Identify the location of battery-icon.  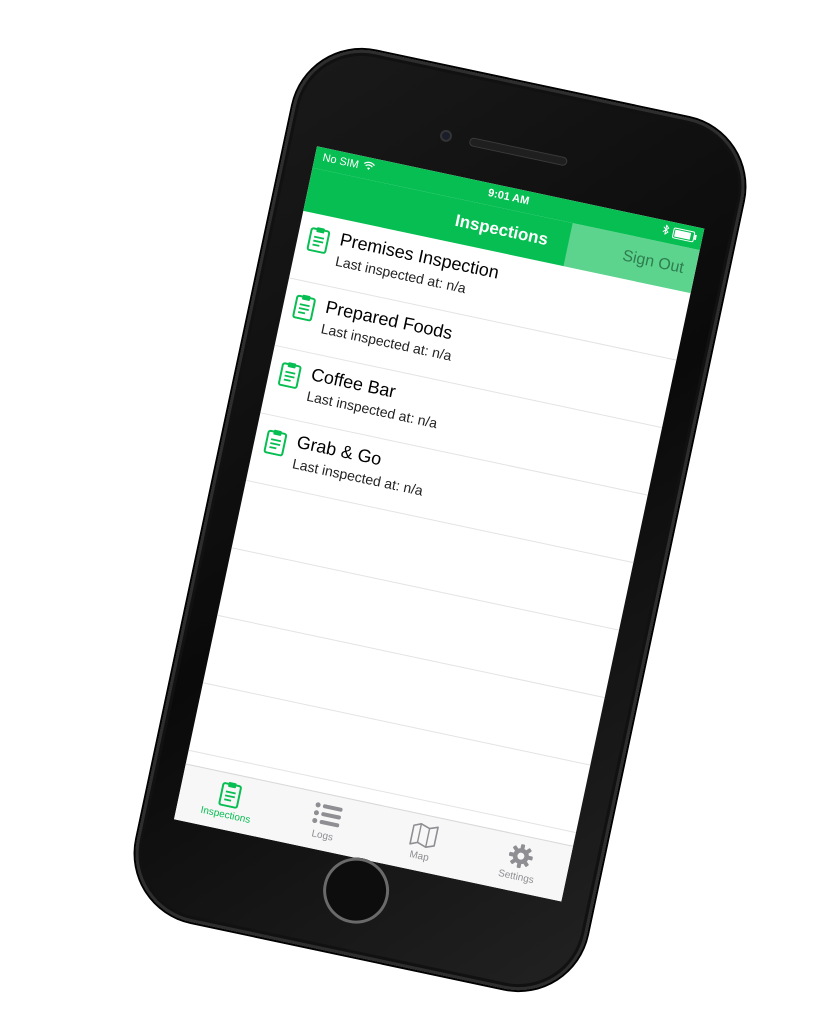
(683, 235).